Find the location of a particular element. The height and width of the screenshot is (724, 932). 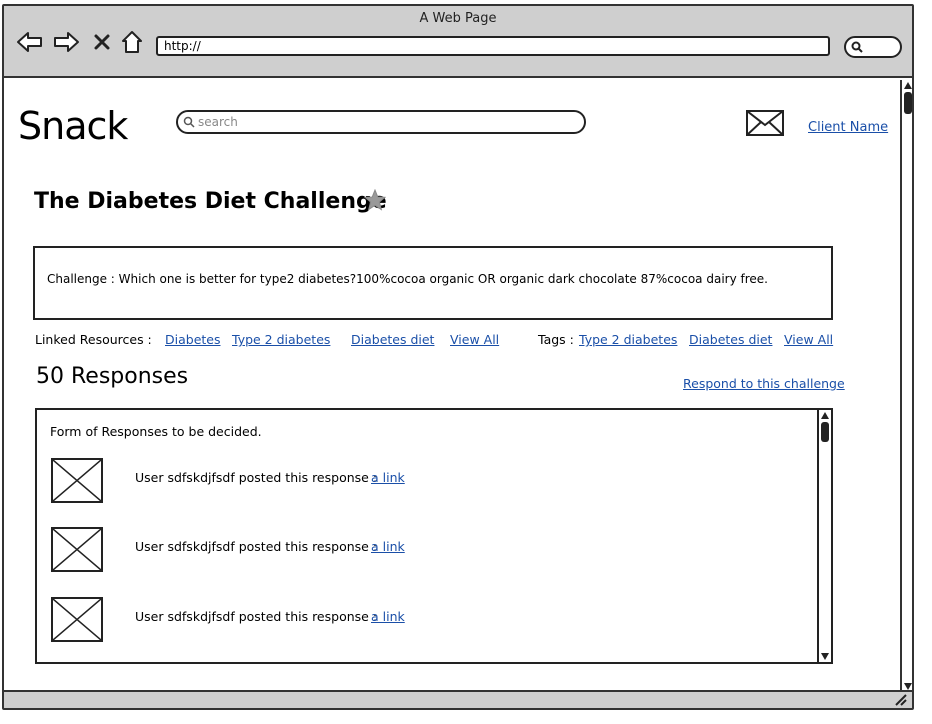

tag-link-type-2-diabetes: Type 2 diabetes is located at coordinates (628, 339).